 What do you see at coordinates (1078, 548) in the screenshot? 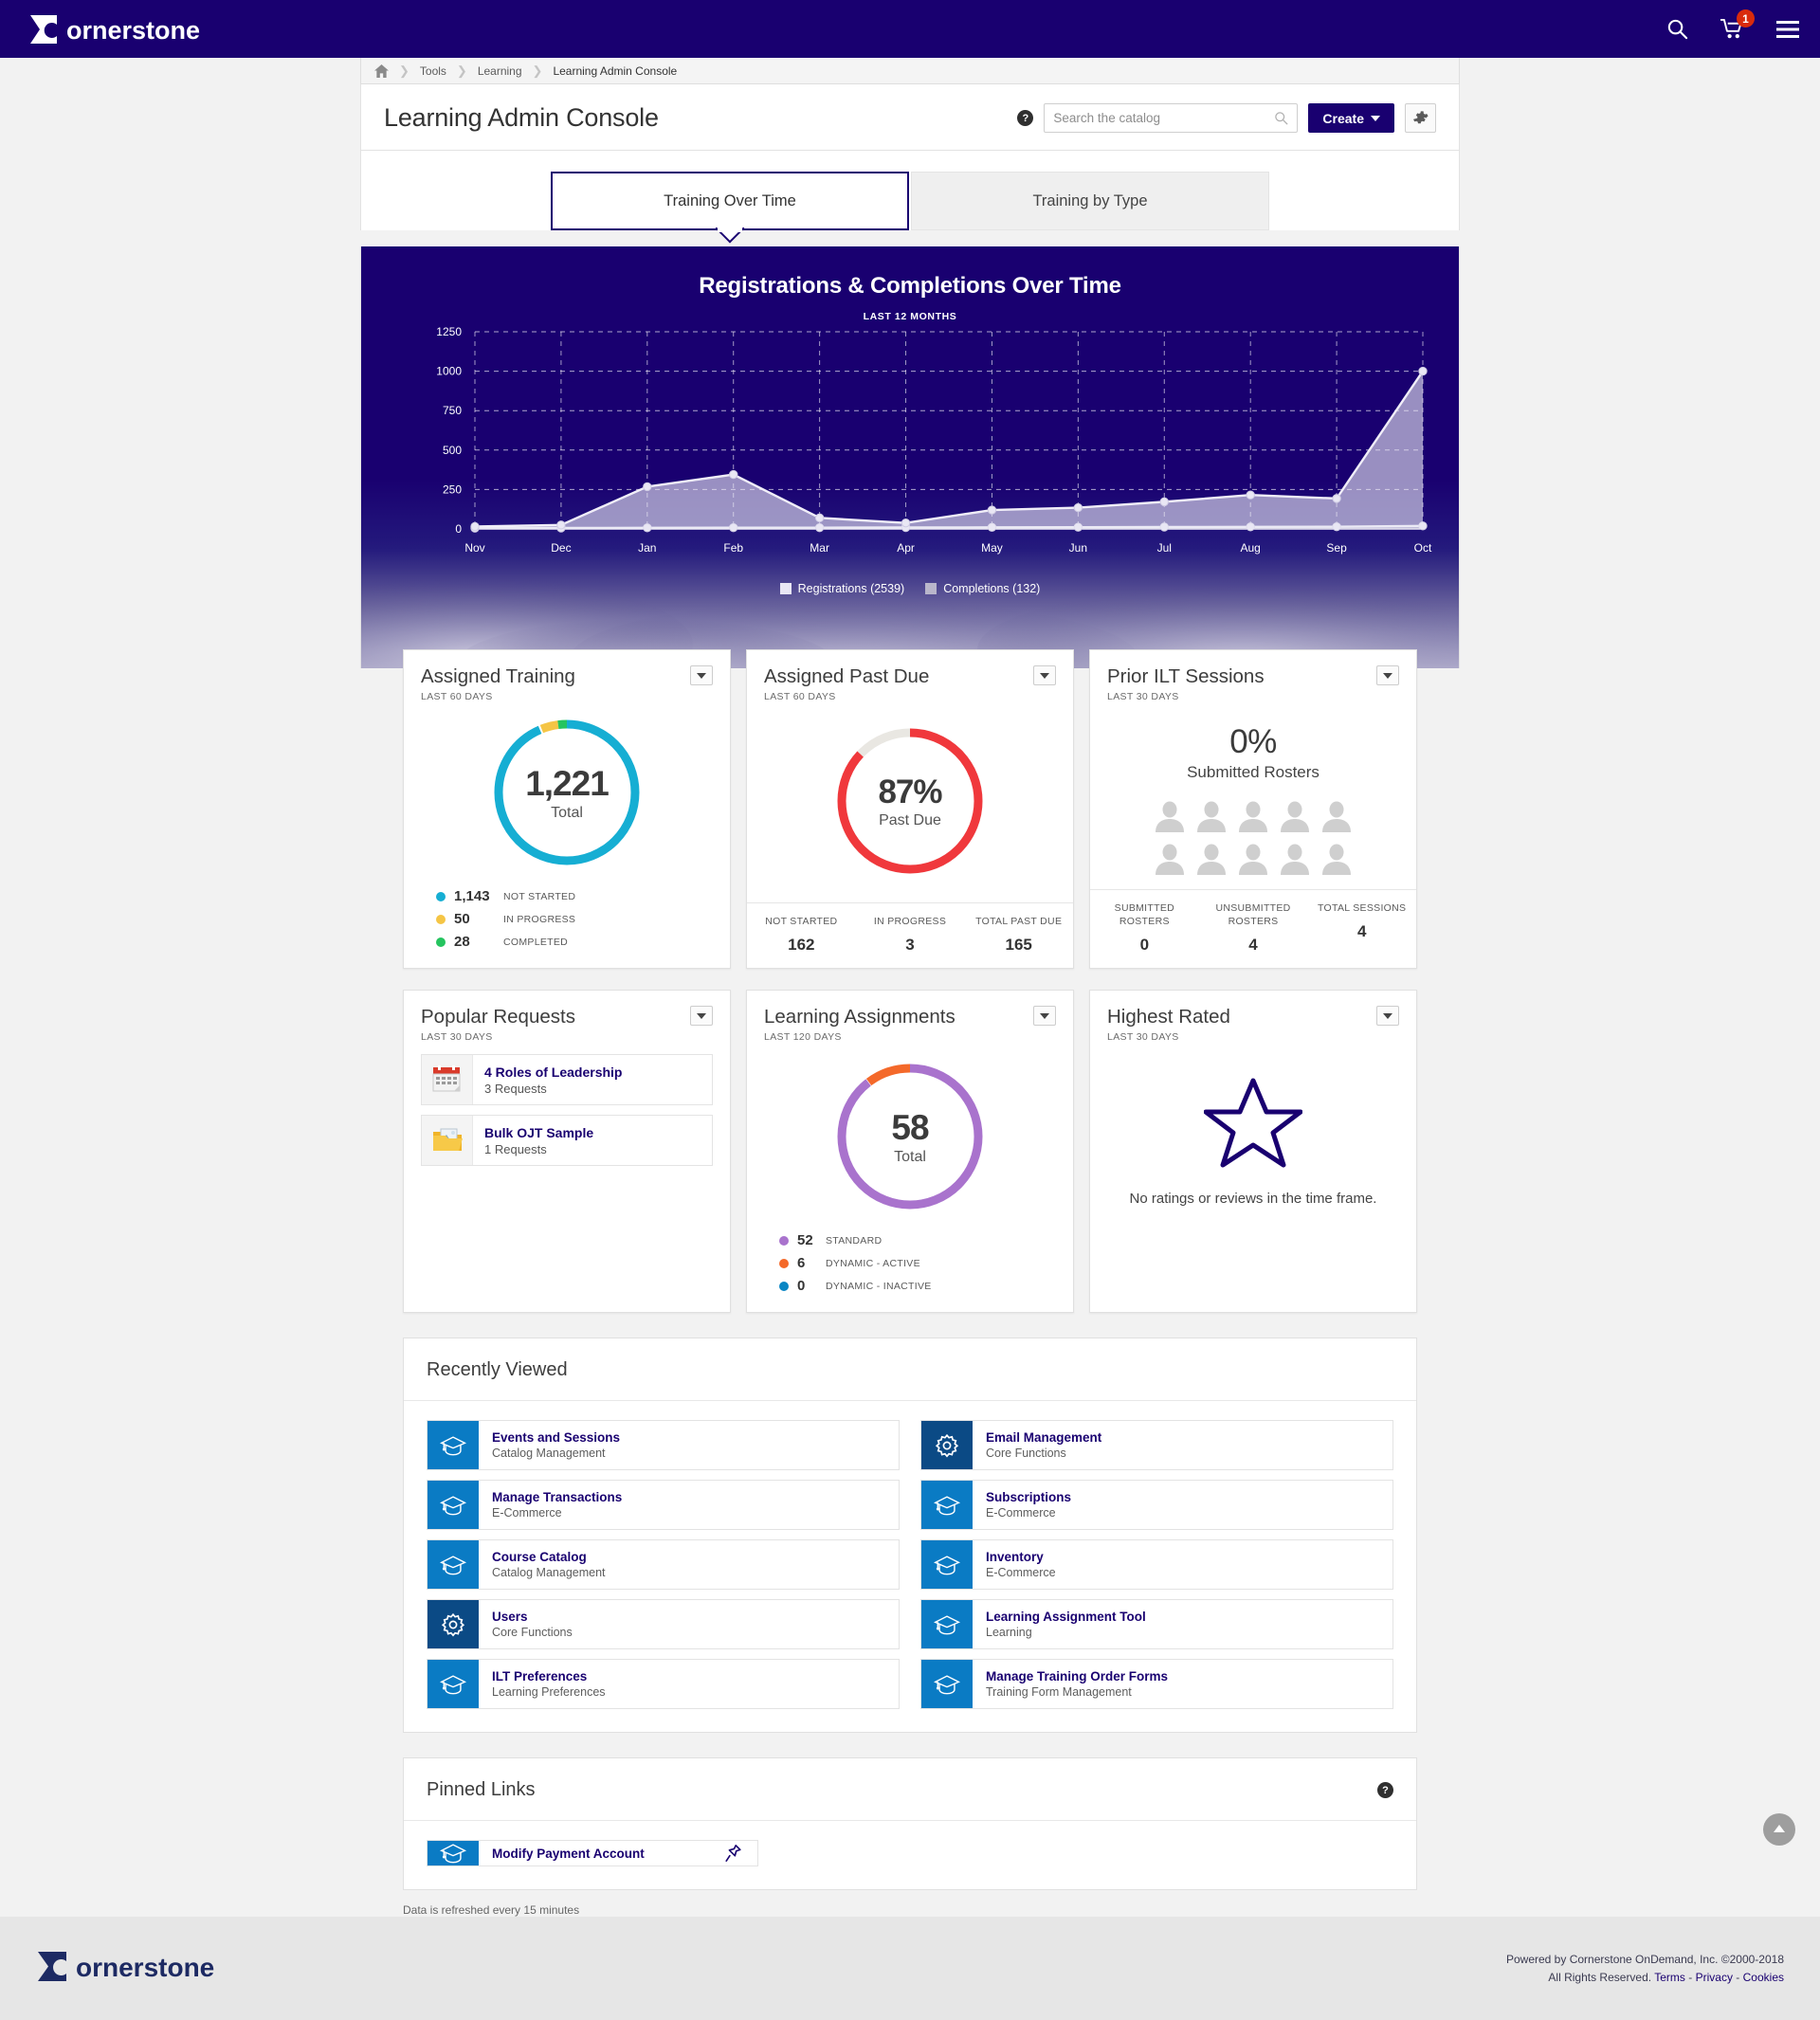
I see `svg-text: Jun` at bounding box center [1078, 548].